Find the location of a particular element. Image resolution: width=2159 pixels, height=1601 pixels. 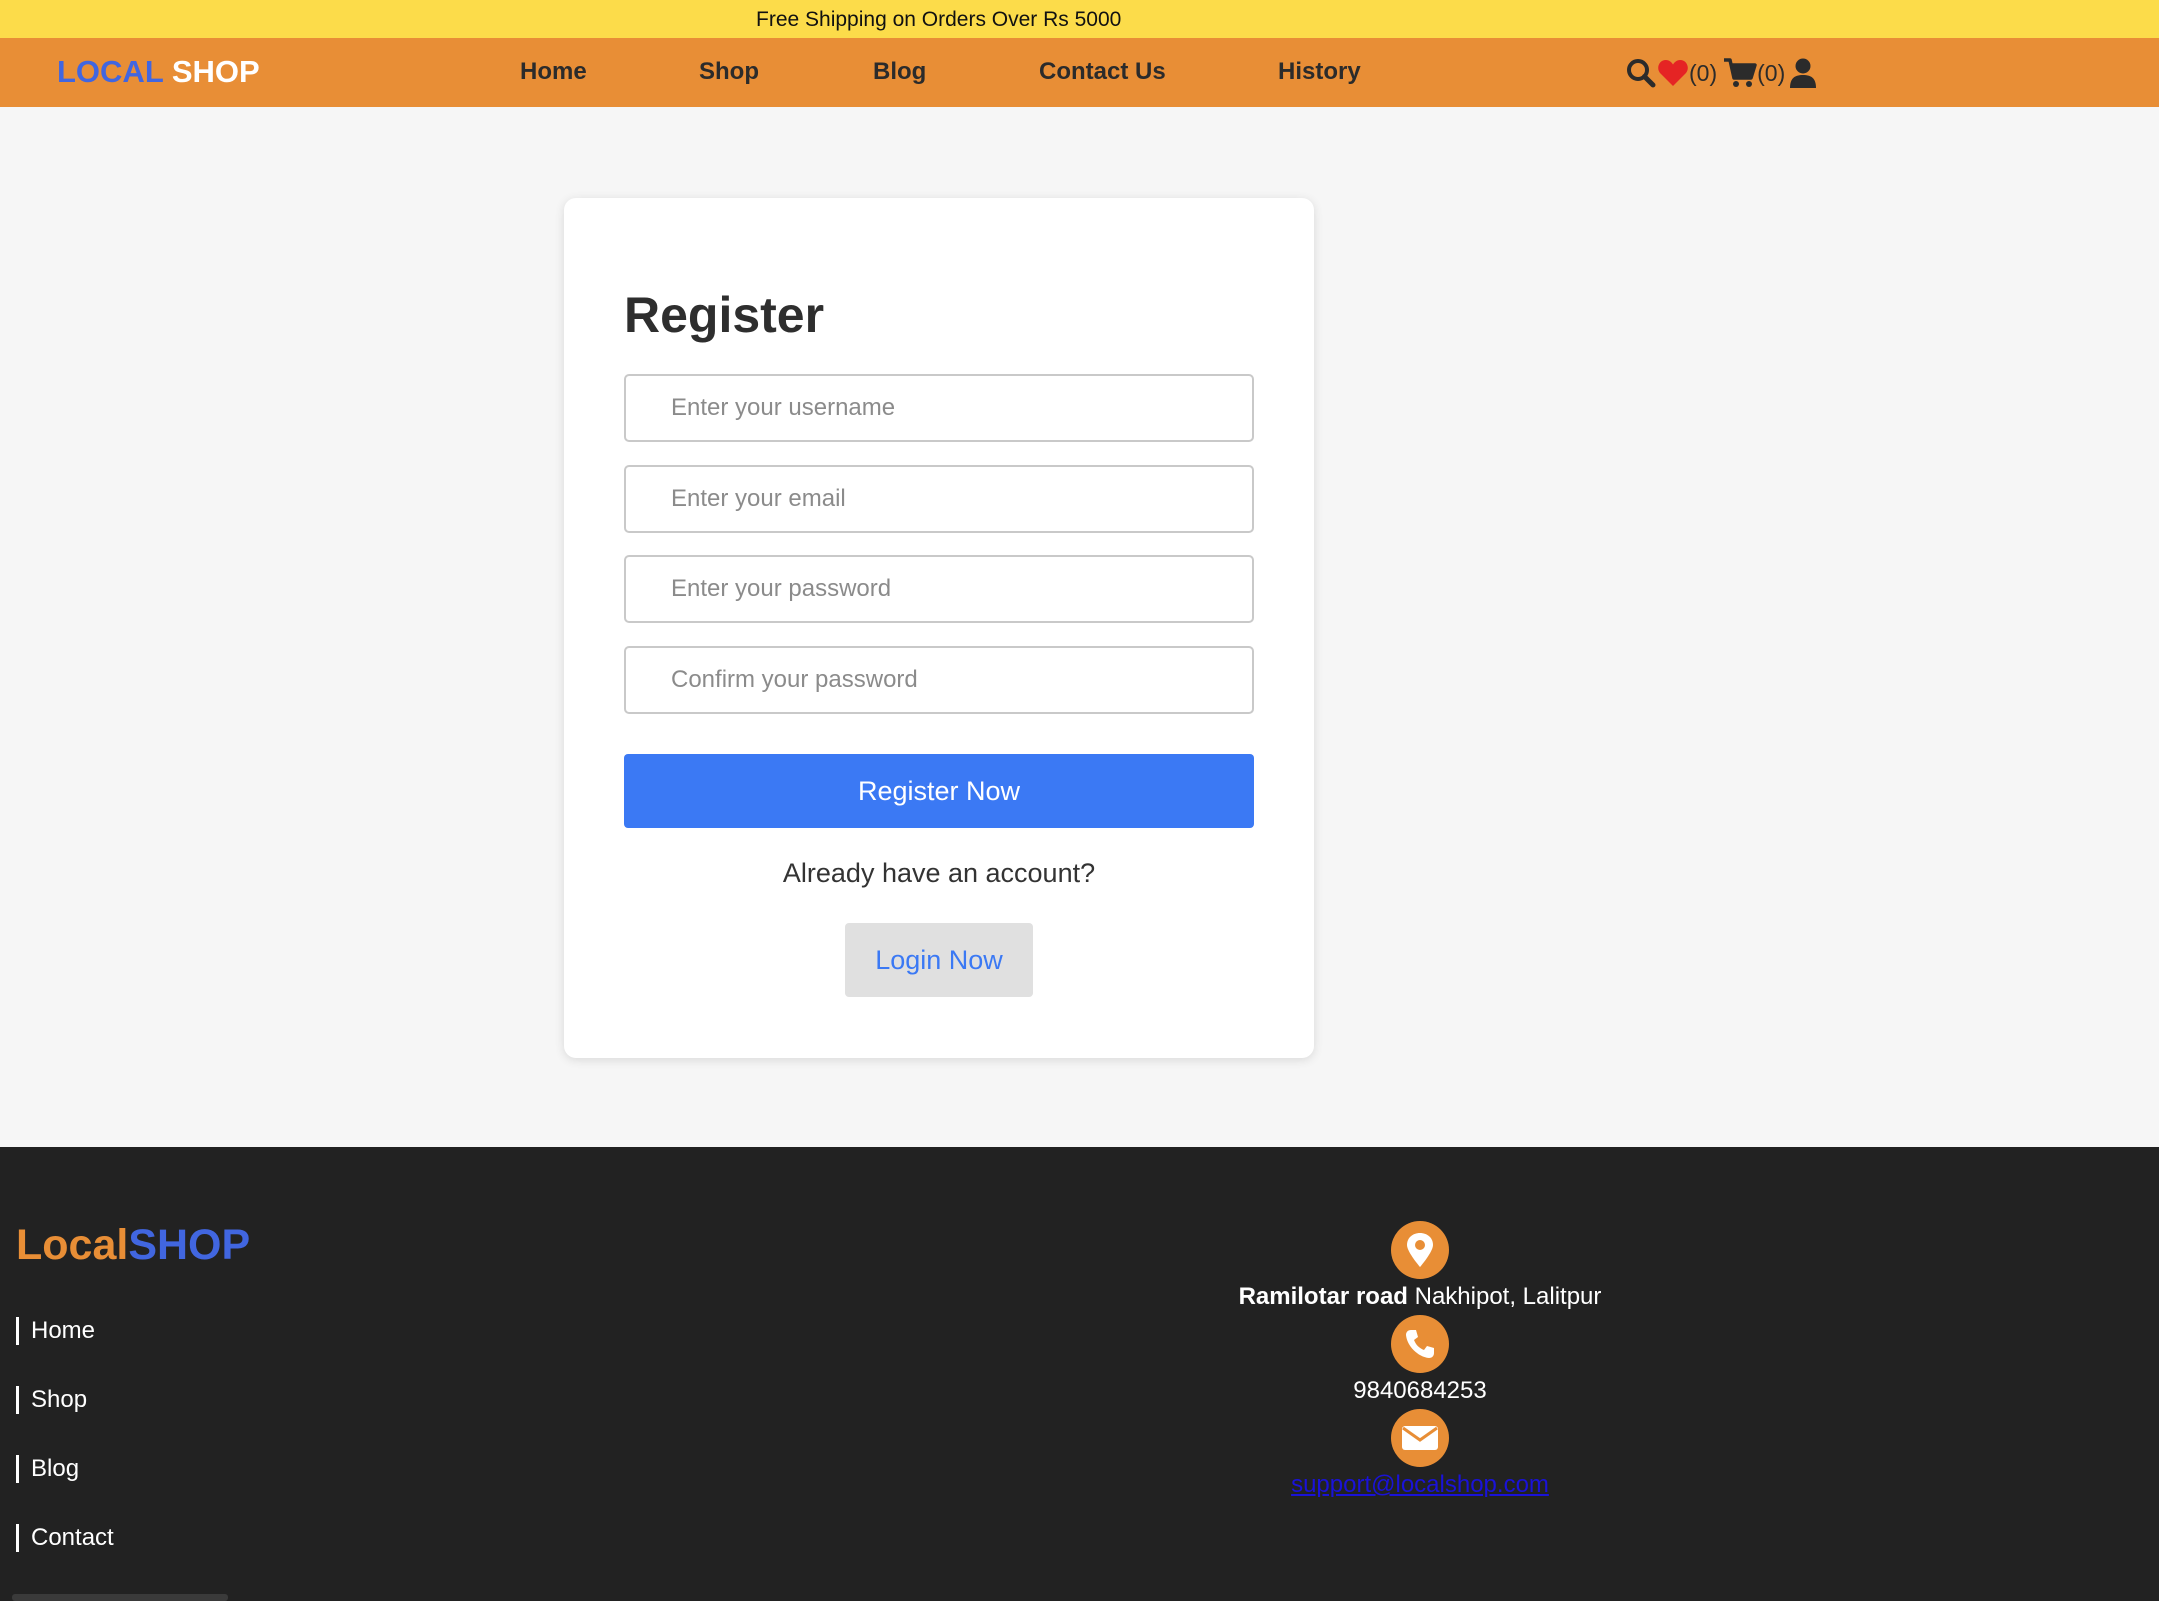

nav-contact-us: Contact Us is located at coordinates (1102, 72).